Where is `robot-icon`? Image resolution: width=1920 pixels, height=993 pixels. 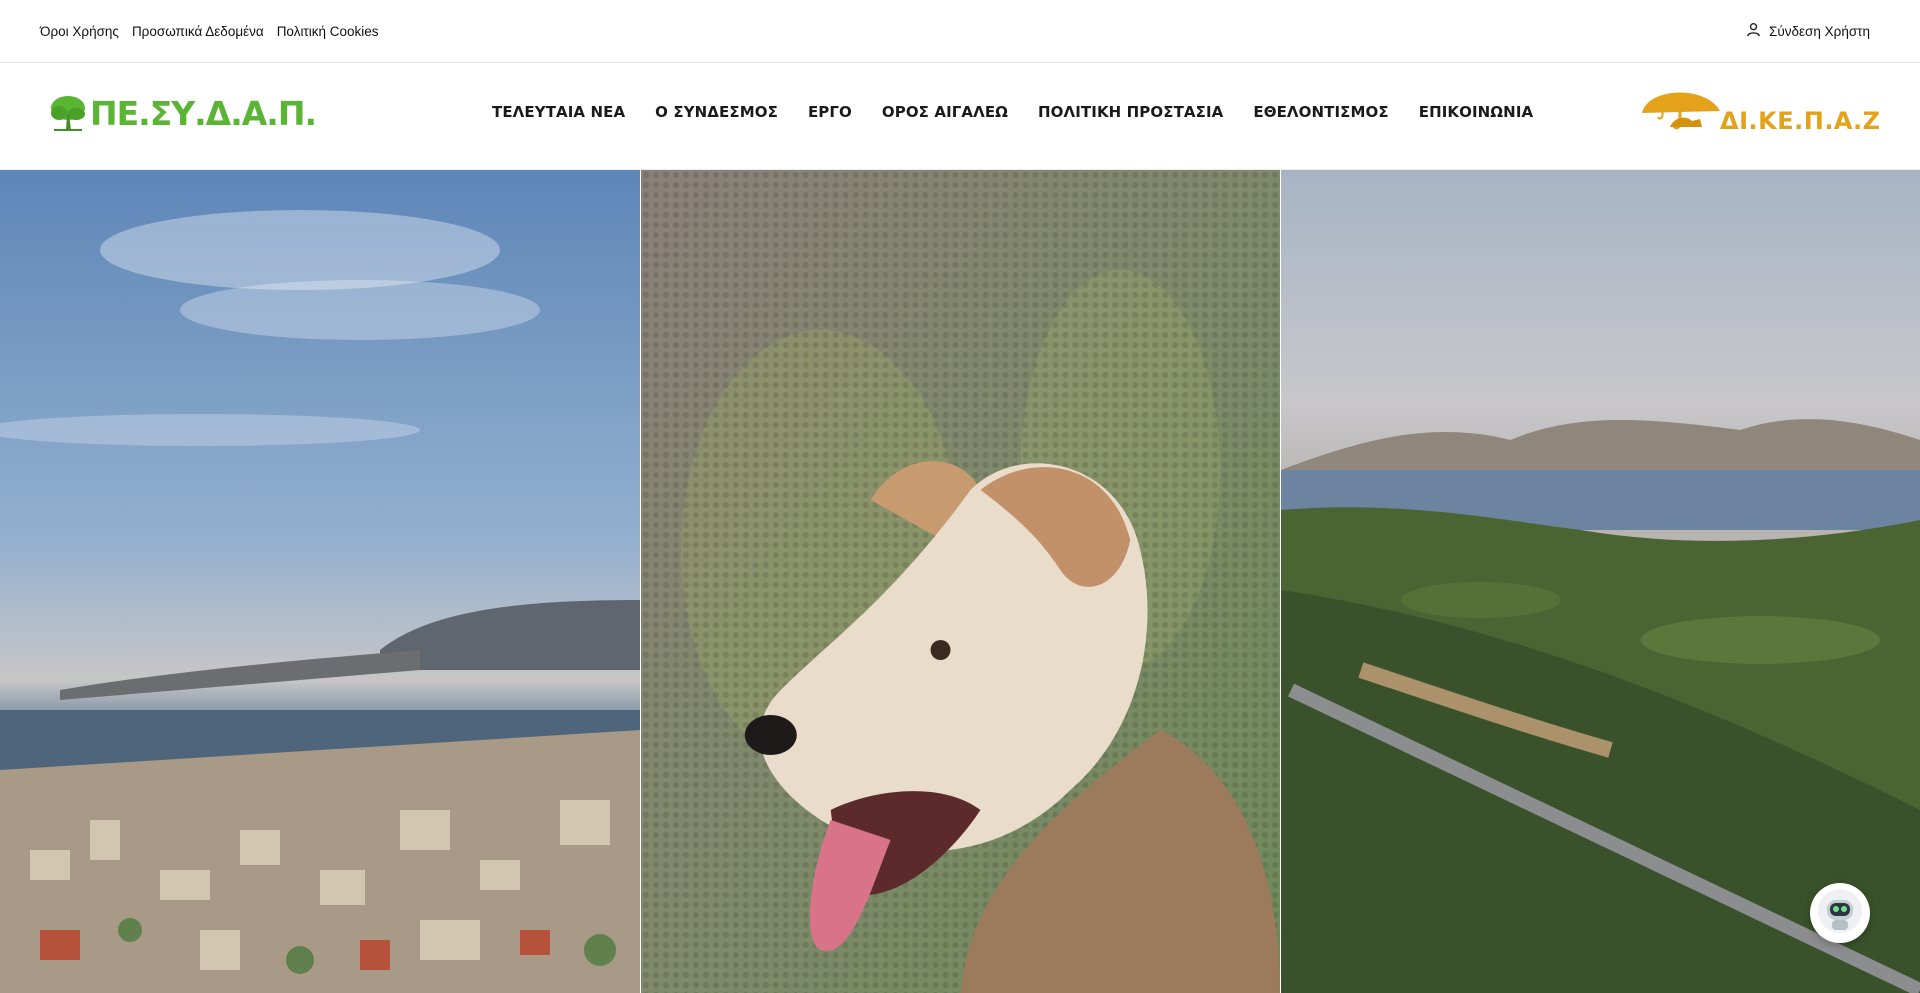
robot-icon is located at coordinates (1840, 913).